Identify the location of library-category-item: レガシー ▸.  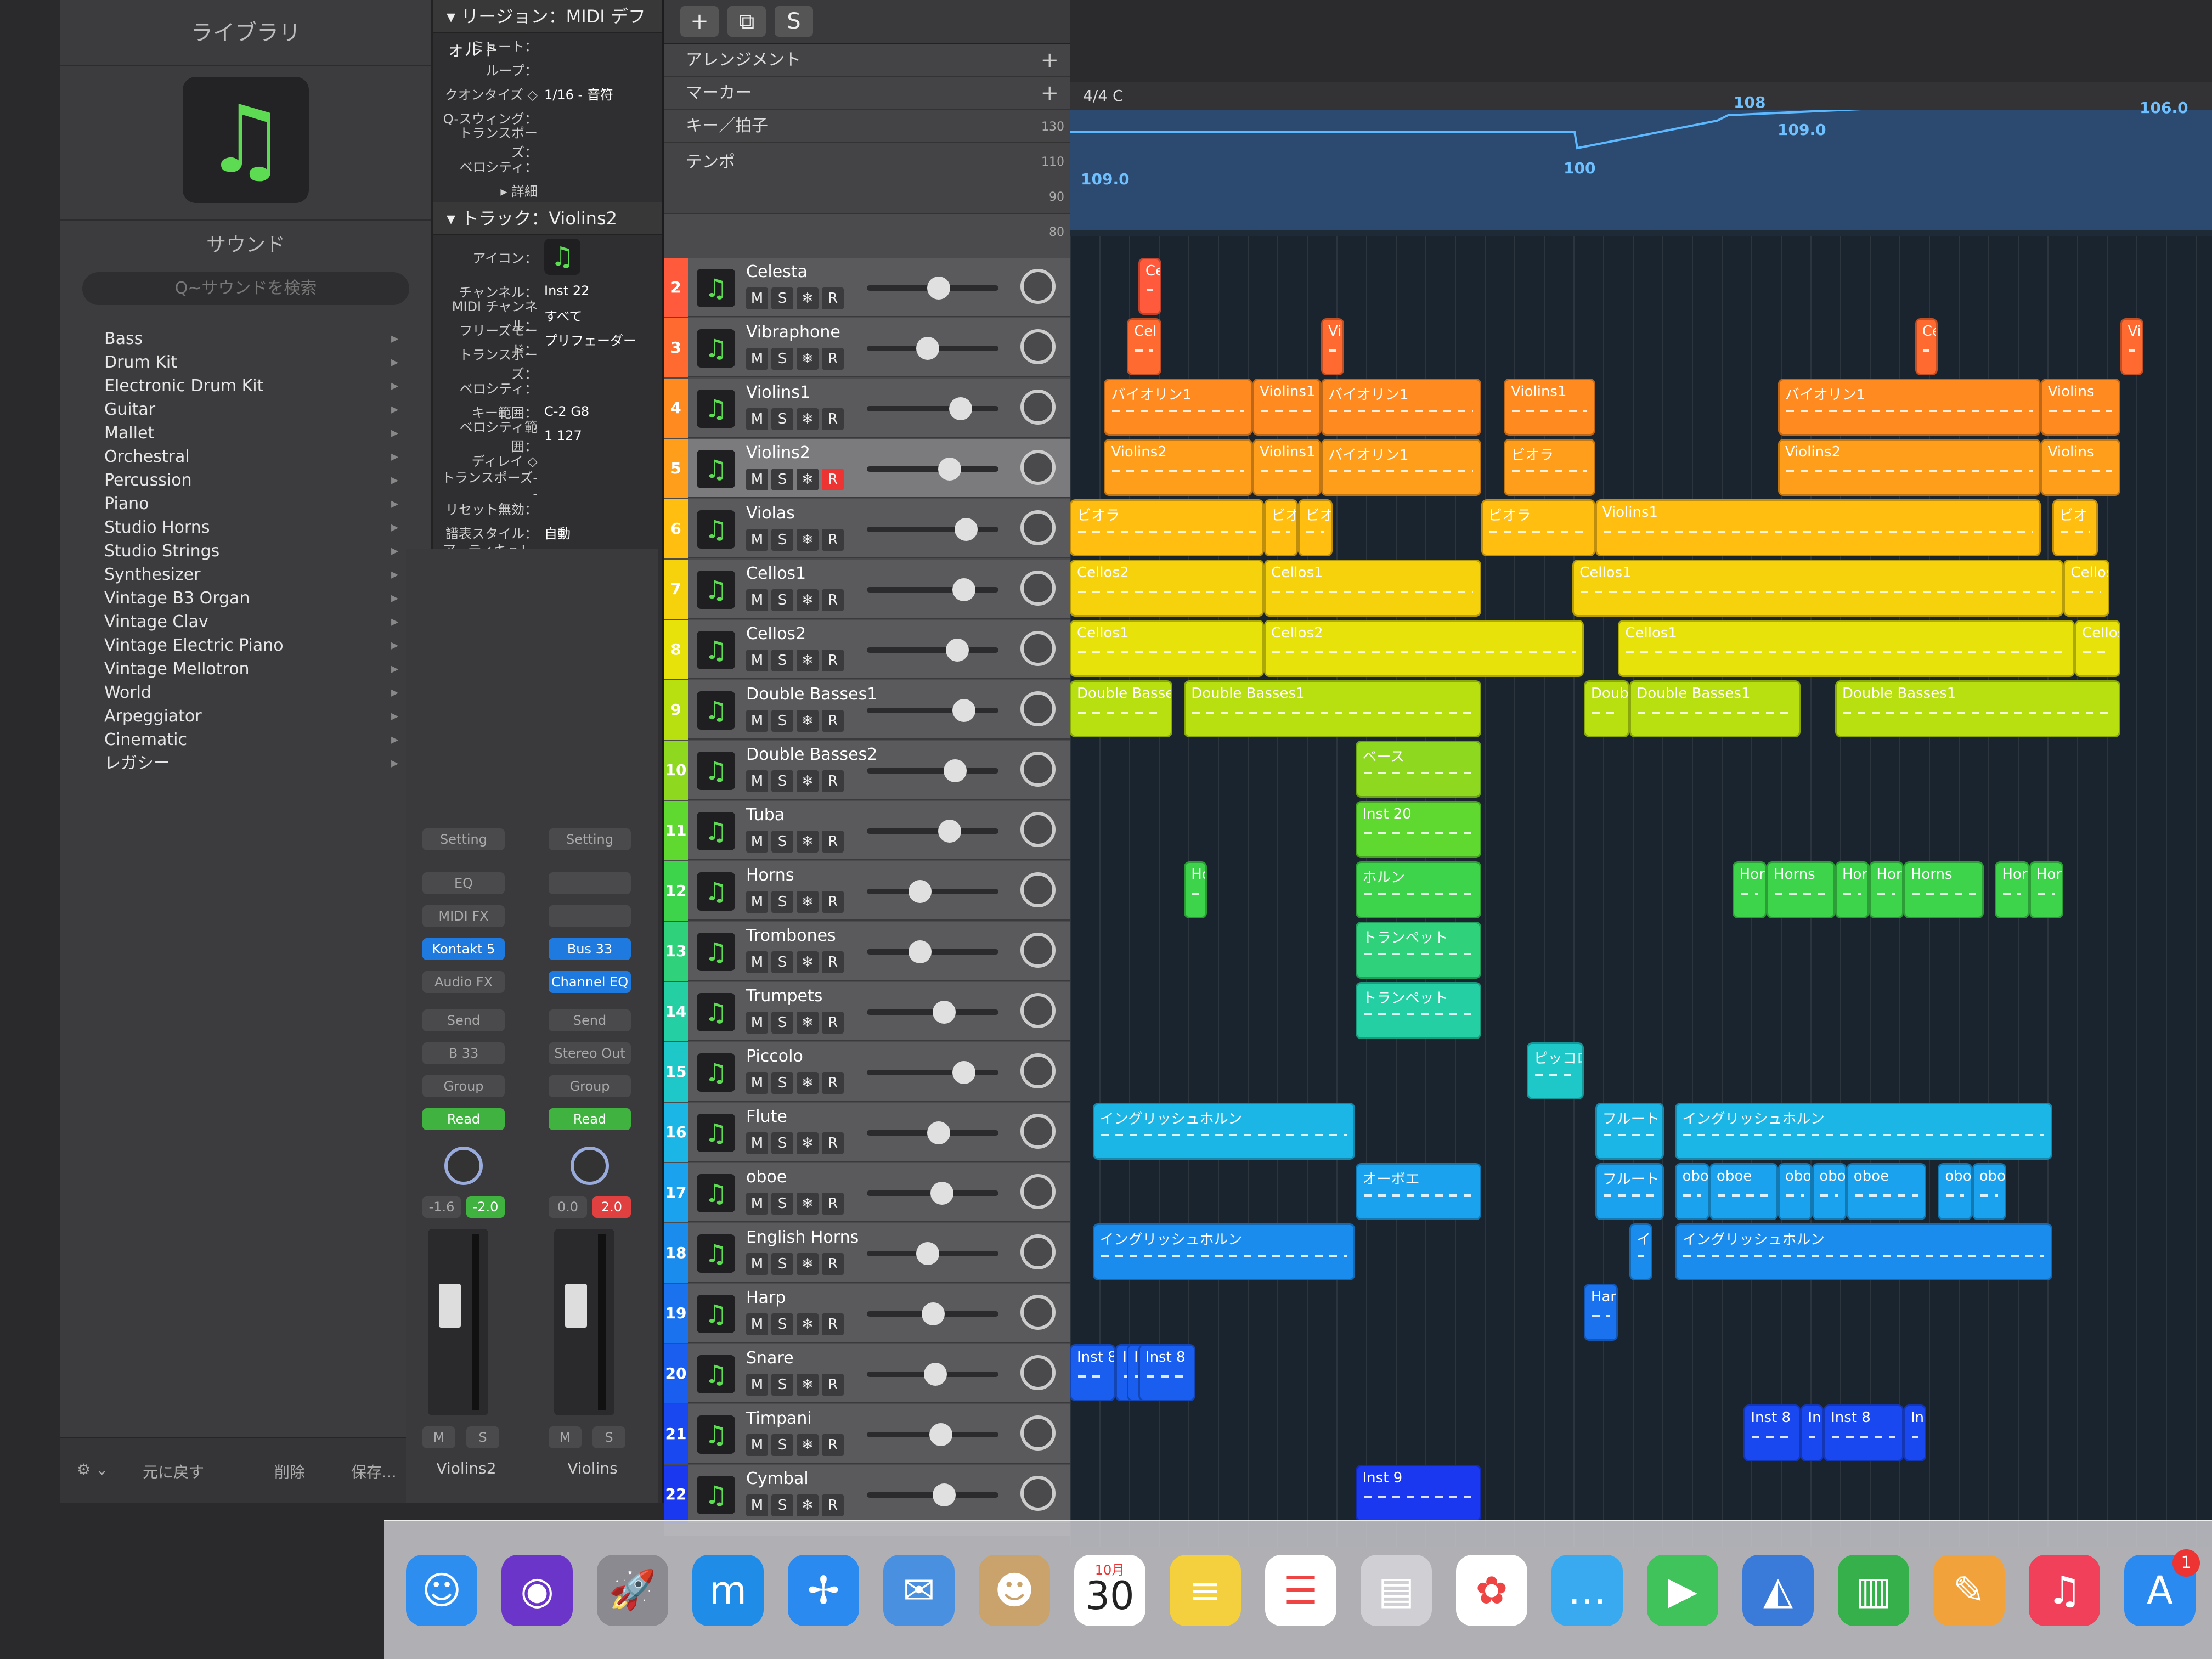
(246, 763).